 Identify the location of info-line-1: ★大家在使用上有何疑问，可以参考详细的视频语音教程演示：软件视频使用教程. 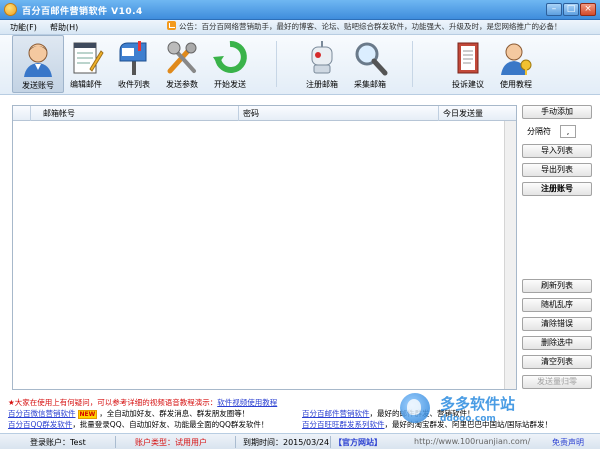
(142, 402).